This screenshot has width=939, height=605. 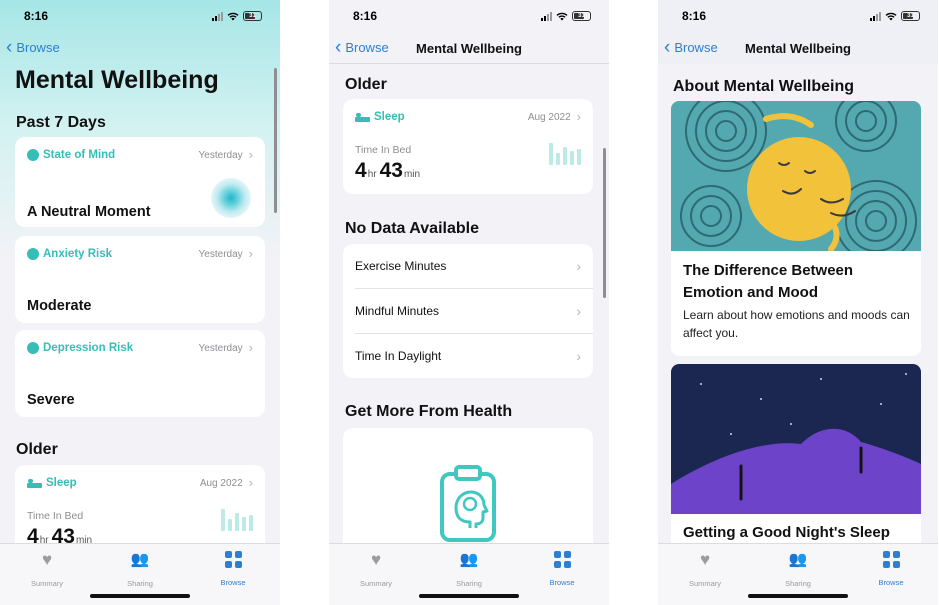 I want to click on metric-label: Time In Bed, so click(x=55, y=516).